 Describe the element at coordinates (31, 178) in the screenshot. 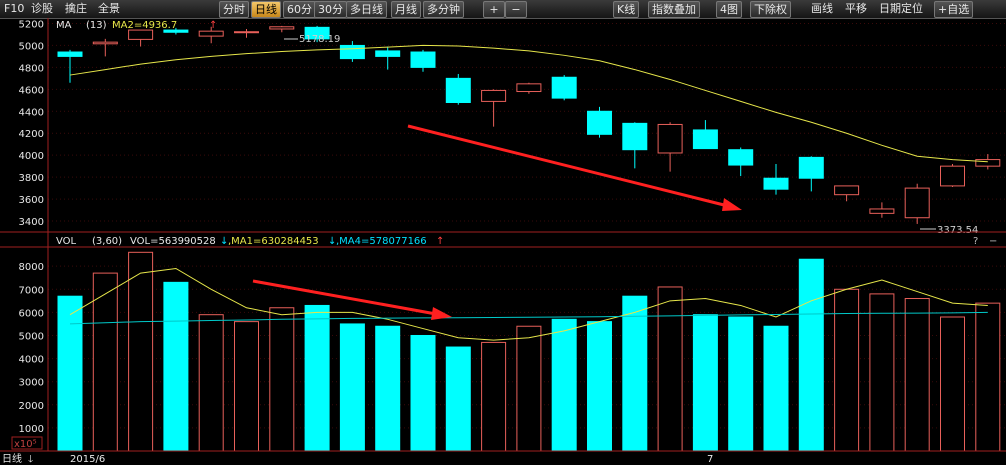

I see `price-tick-label: 3800` at that location.